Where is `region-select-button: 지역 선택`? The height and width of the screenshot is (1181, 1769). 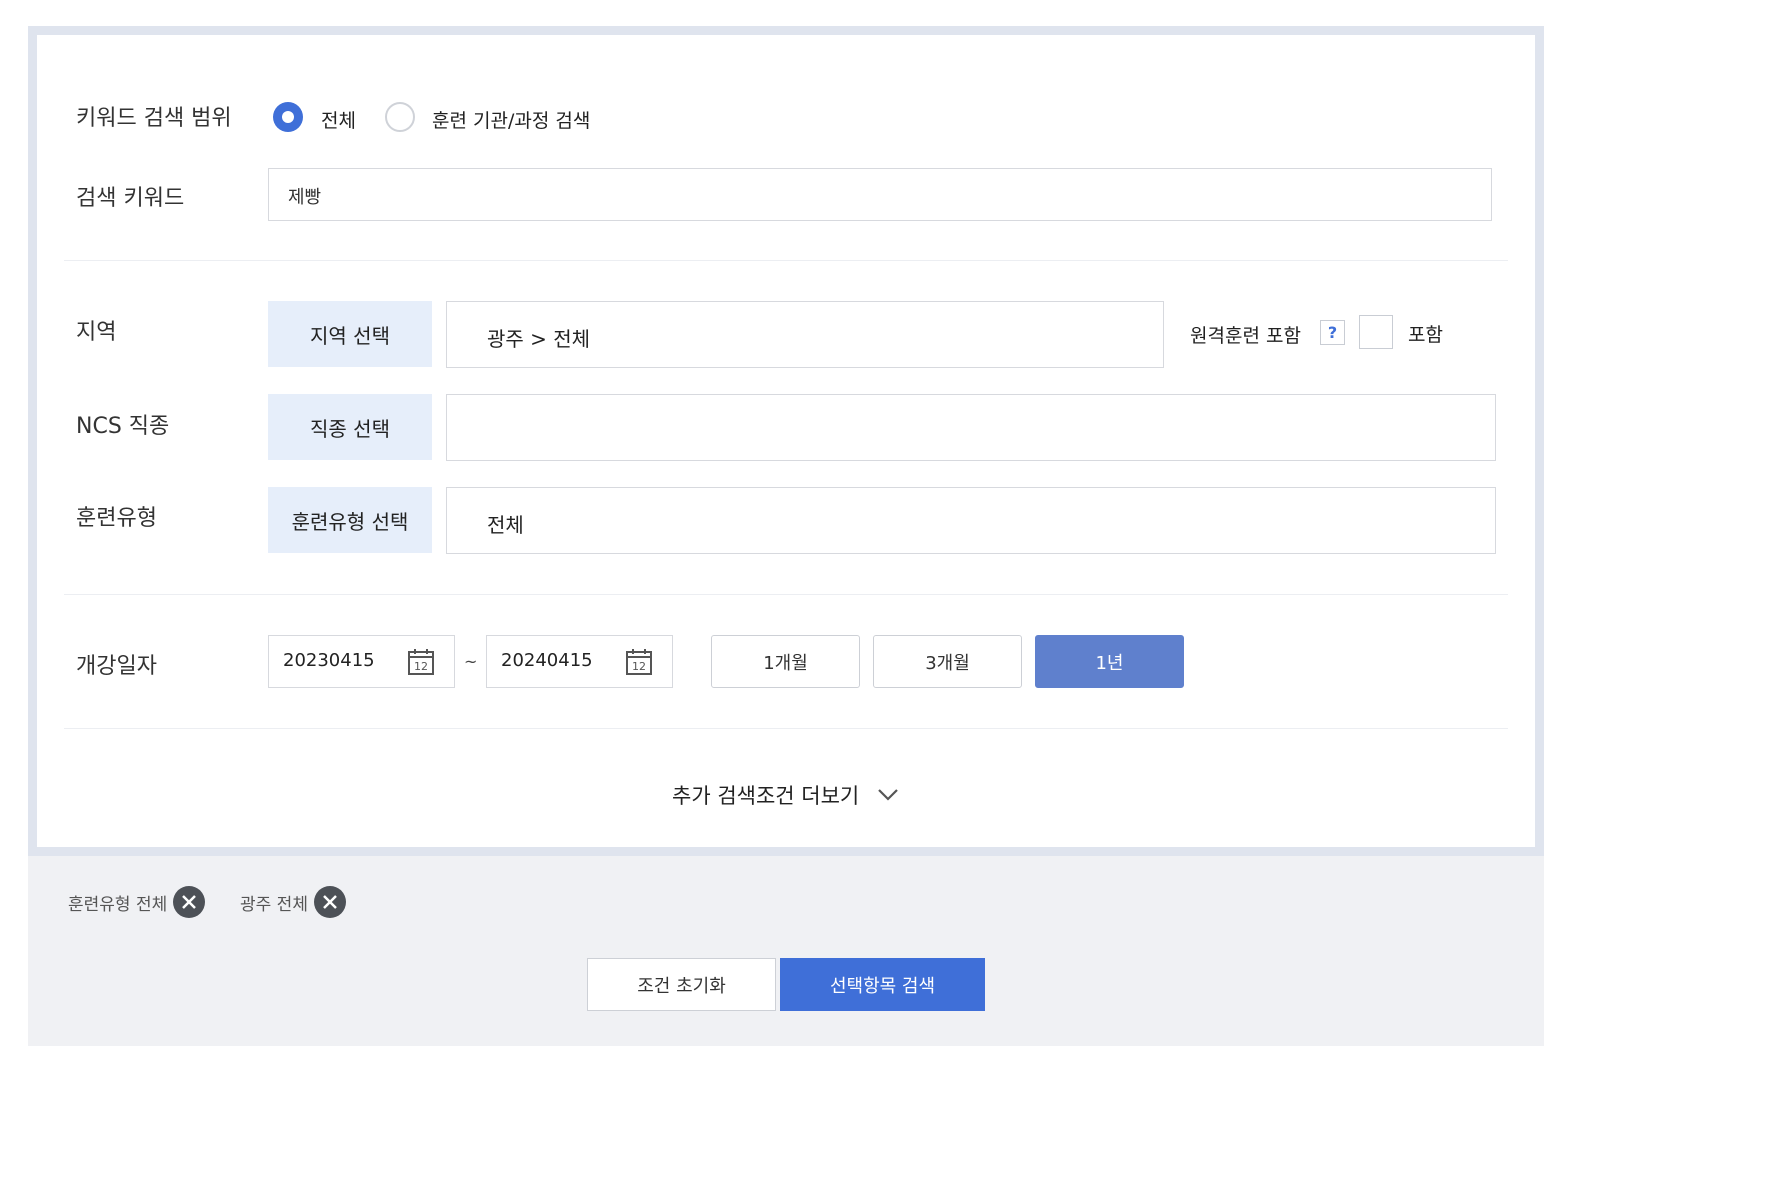 region-select-button: 지역 선택 is located at coordinates (350, 334).